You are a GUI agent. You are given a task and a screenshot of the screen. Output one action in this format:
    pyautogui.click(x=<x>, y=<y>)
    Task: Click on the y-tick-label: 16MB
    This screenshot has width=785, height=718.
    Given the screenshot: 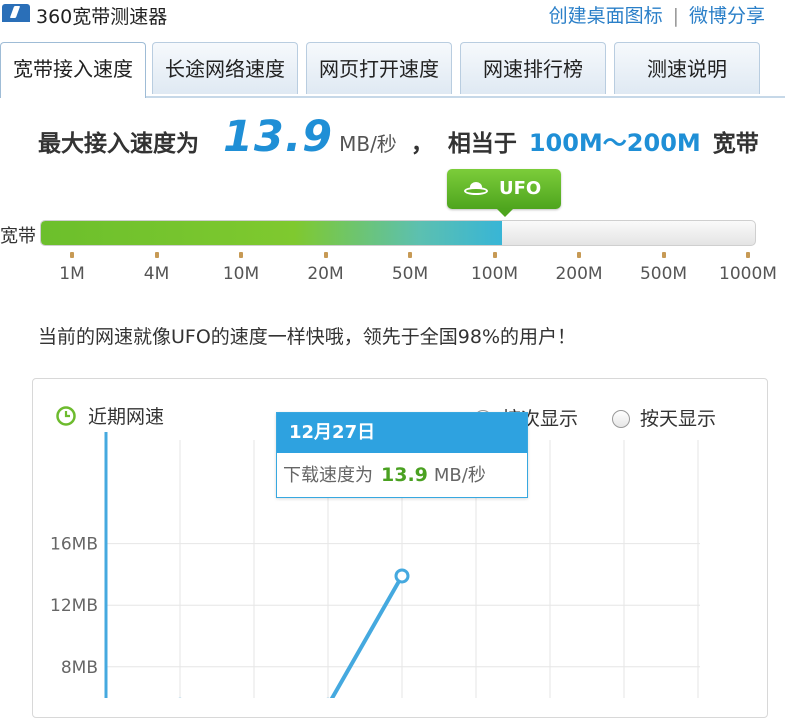 What is the action you would take?
    pyautogui.click(x=74, y=545)
    